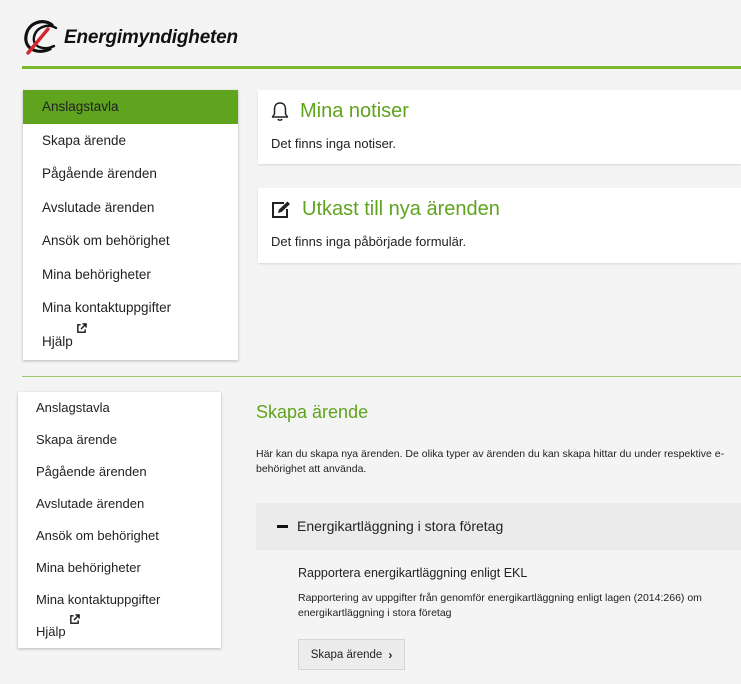 This screenshot has height=684, width=741. I want to click on notices-card: Mina notiser Det finns inga notiser., so click(499, 127).